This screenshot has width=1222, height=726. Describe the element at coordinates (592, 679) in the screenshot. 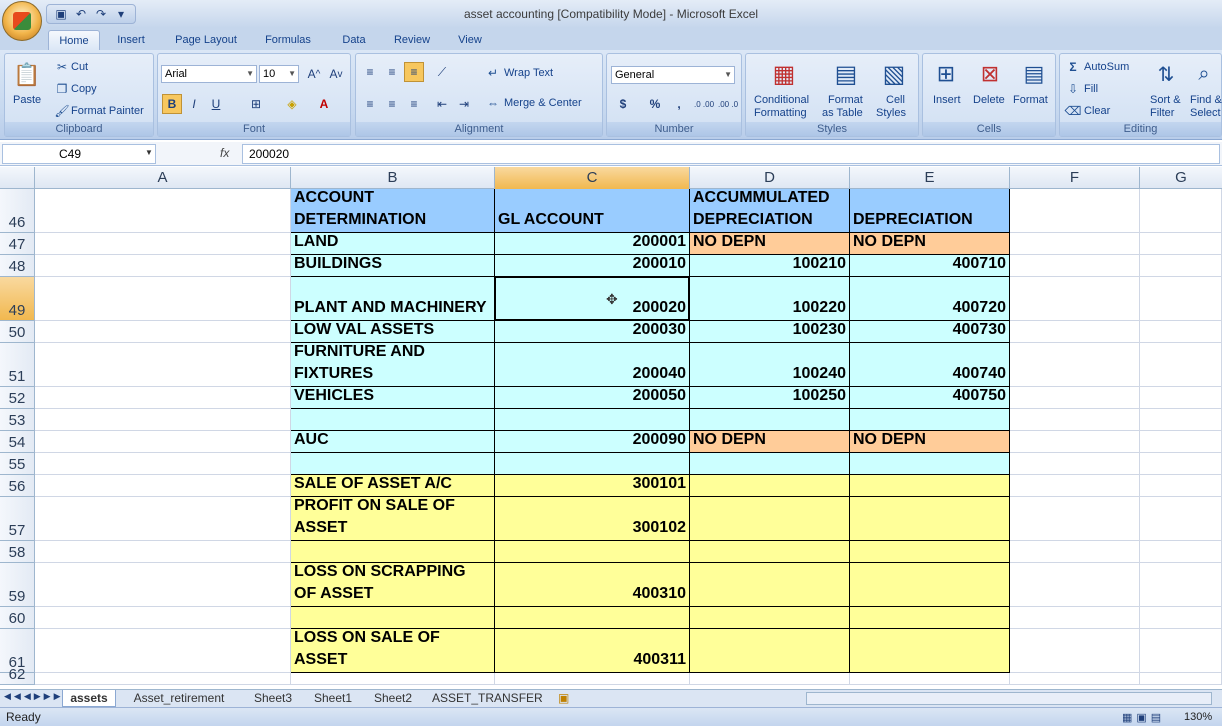

I see `cell-c62` at that location.